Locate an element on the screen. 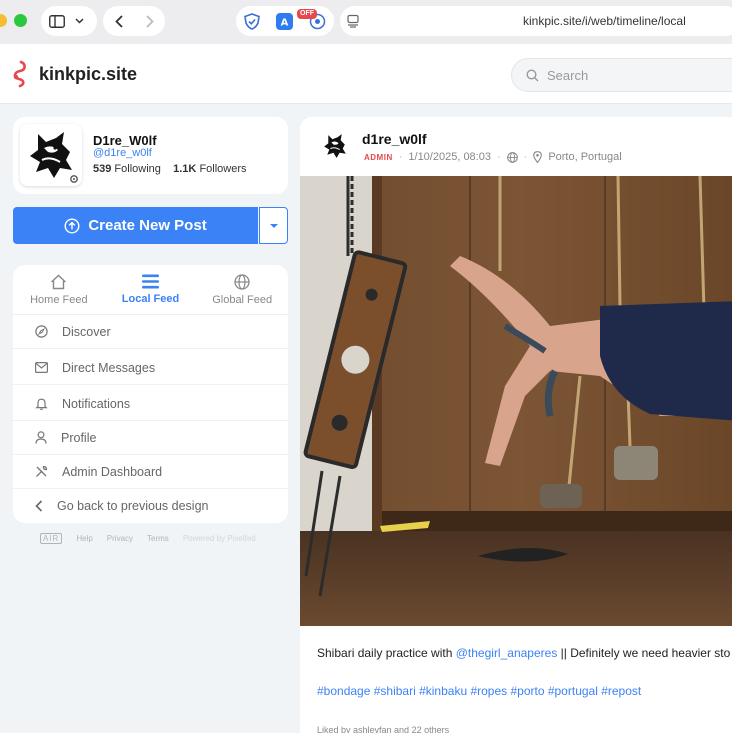  post-author-avatar is located at coordinates (335, 146).